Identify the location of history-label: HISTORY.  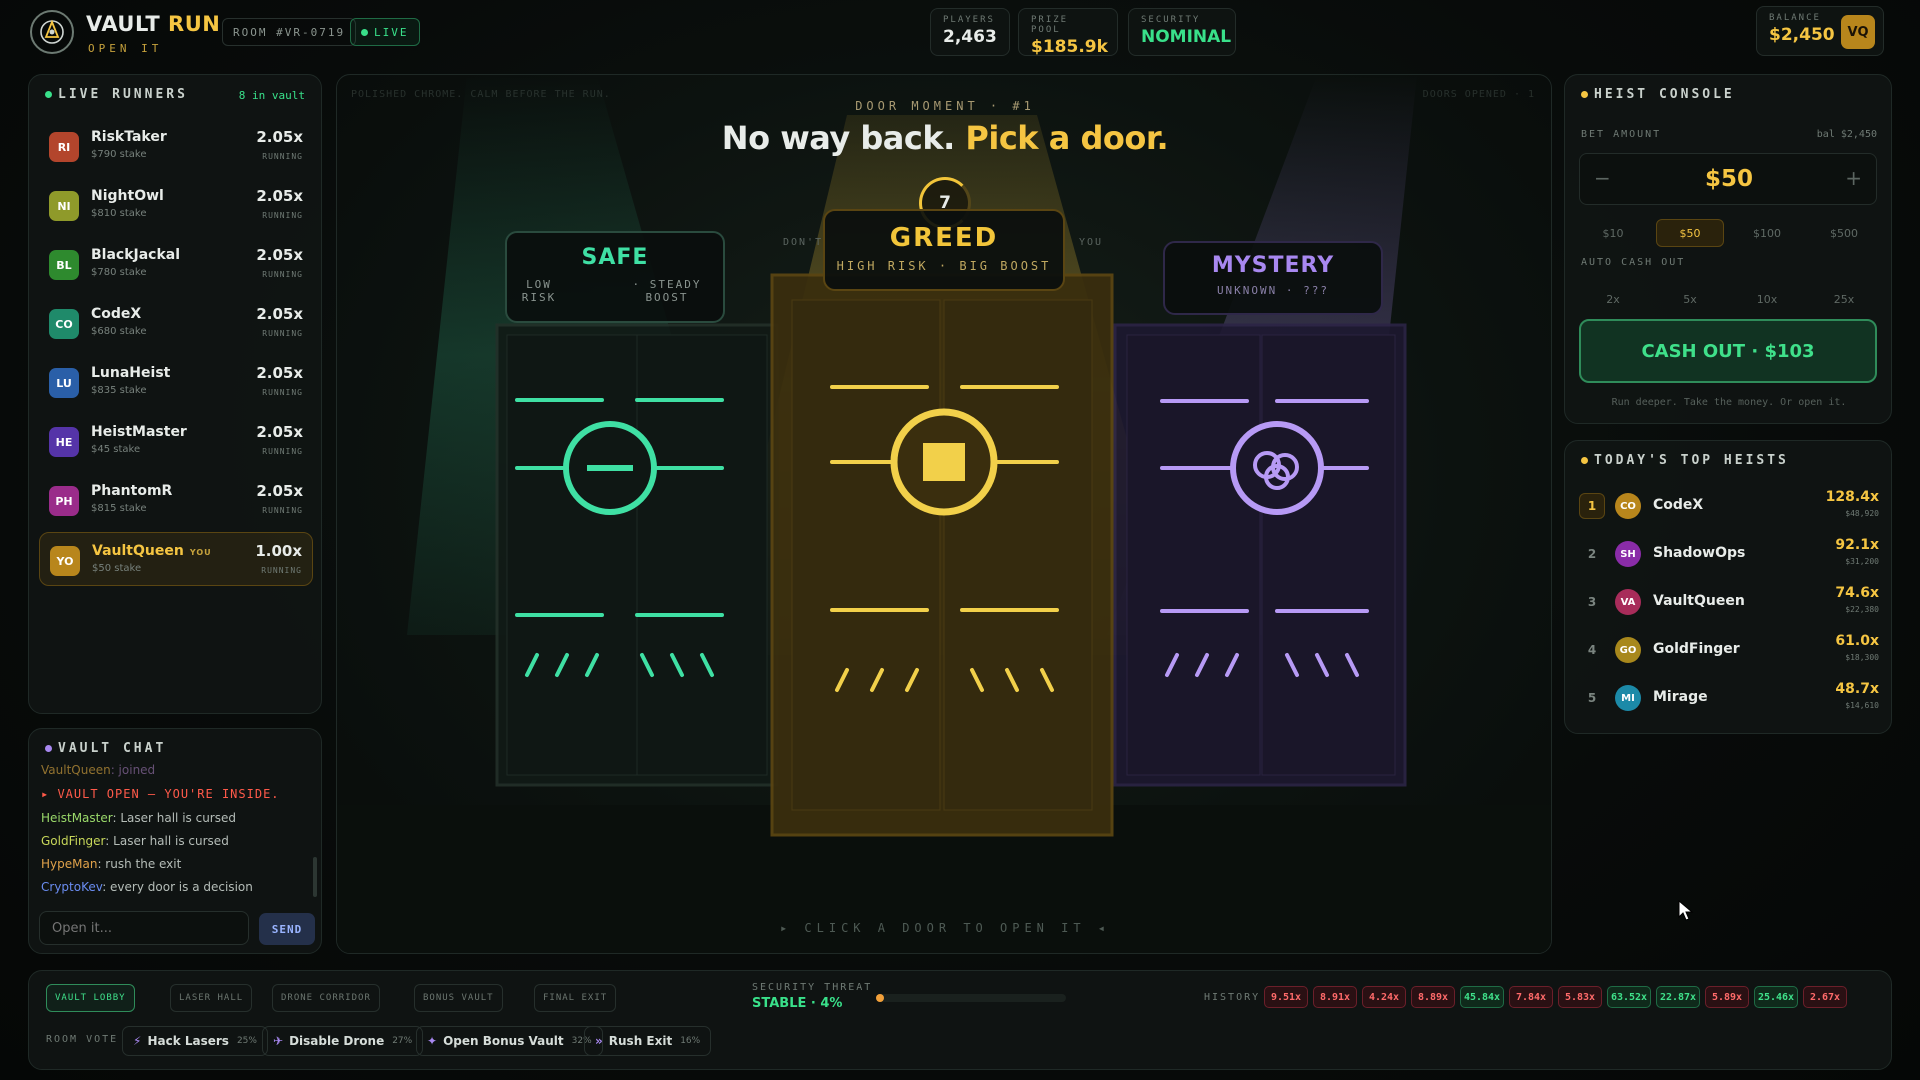
(1232, 997).